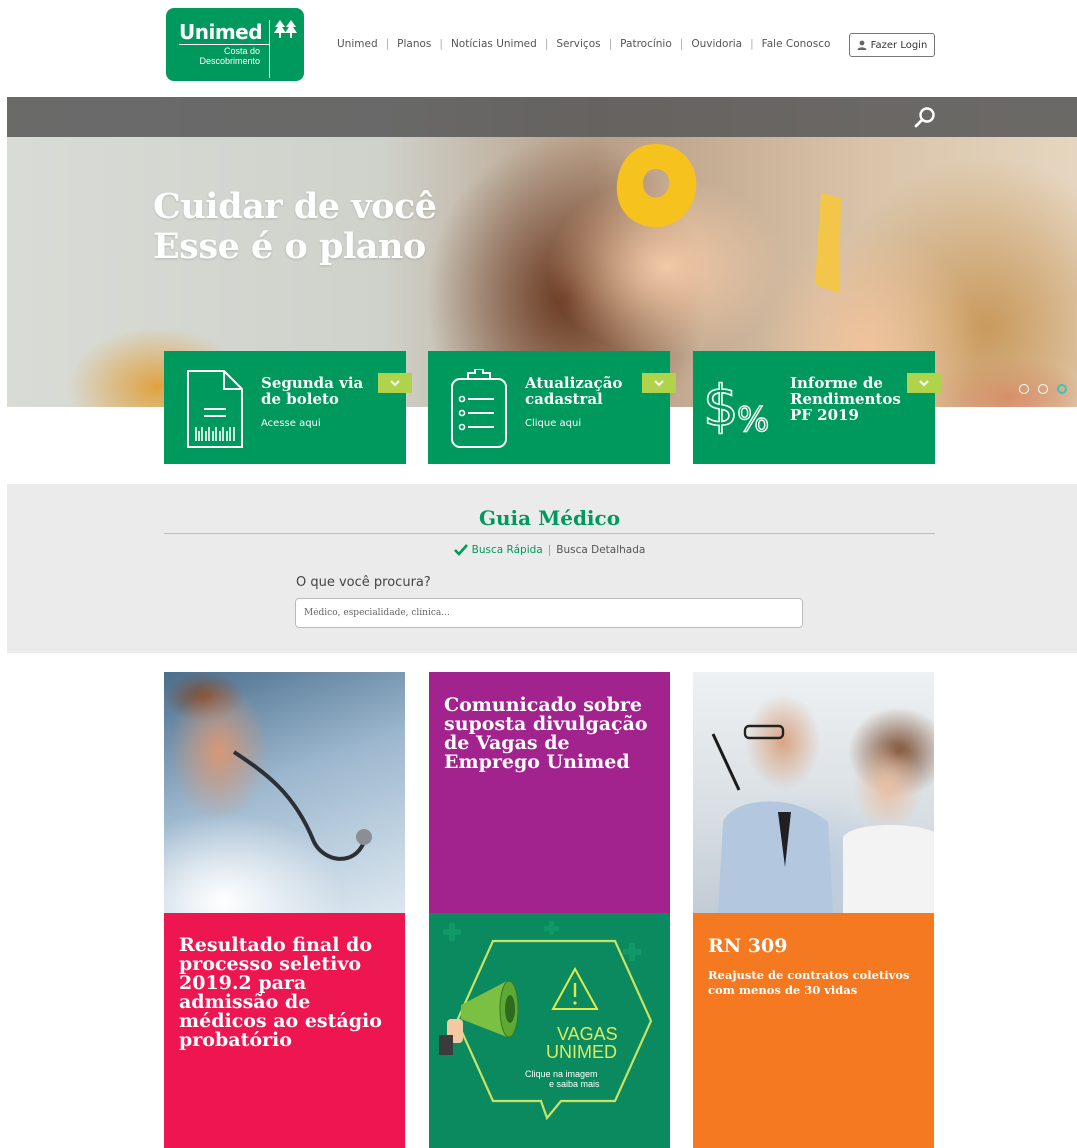 Image resolution: width=1077 pixels, height=1148 pixels. Describe the element at coordinates (357, 44) in the screenshot. I see `nav-item-unimed: Unimed` at that location.